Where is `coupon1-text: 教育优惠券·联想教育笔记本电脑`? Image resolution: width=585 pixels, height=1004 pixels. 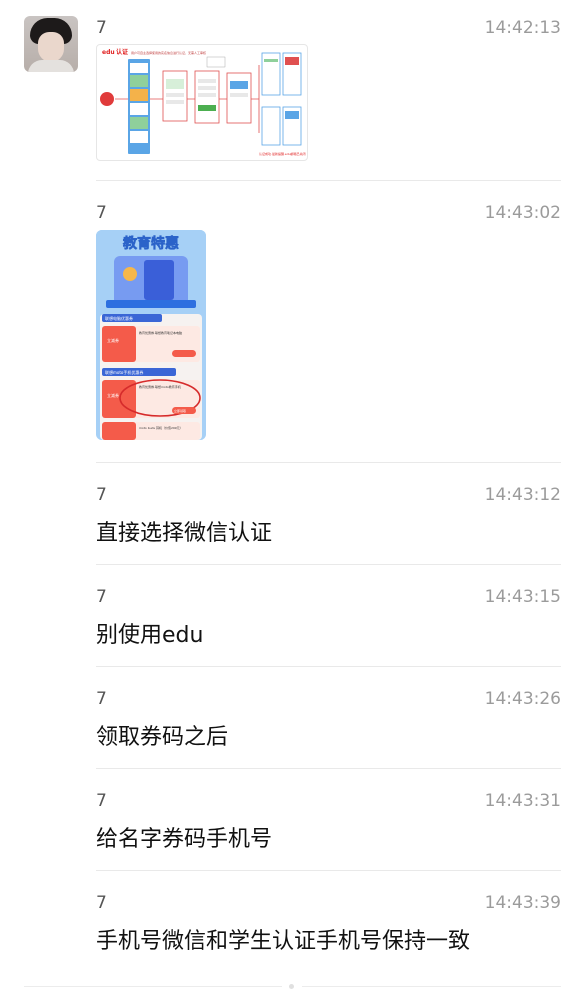 coupon1-text: 教育优惠券·联想教育笔记本电脑 is located at coordinates (160, 332).